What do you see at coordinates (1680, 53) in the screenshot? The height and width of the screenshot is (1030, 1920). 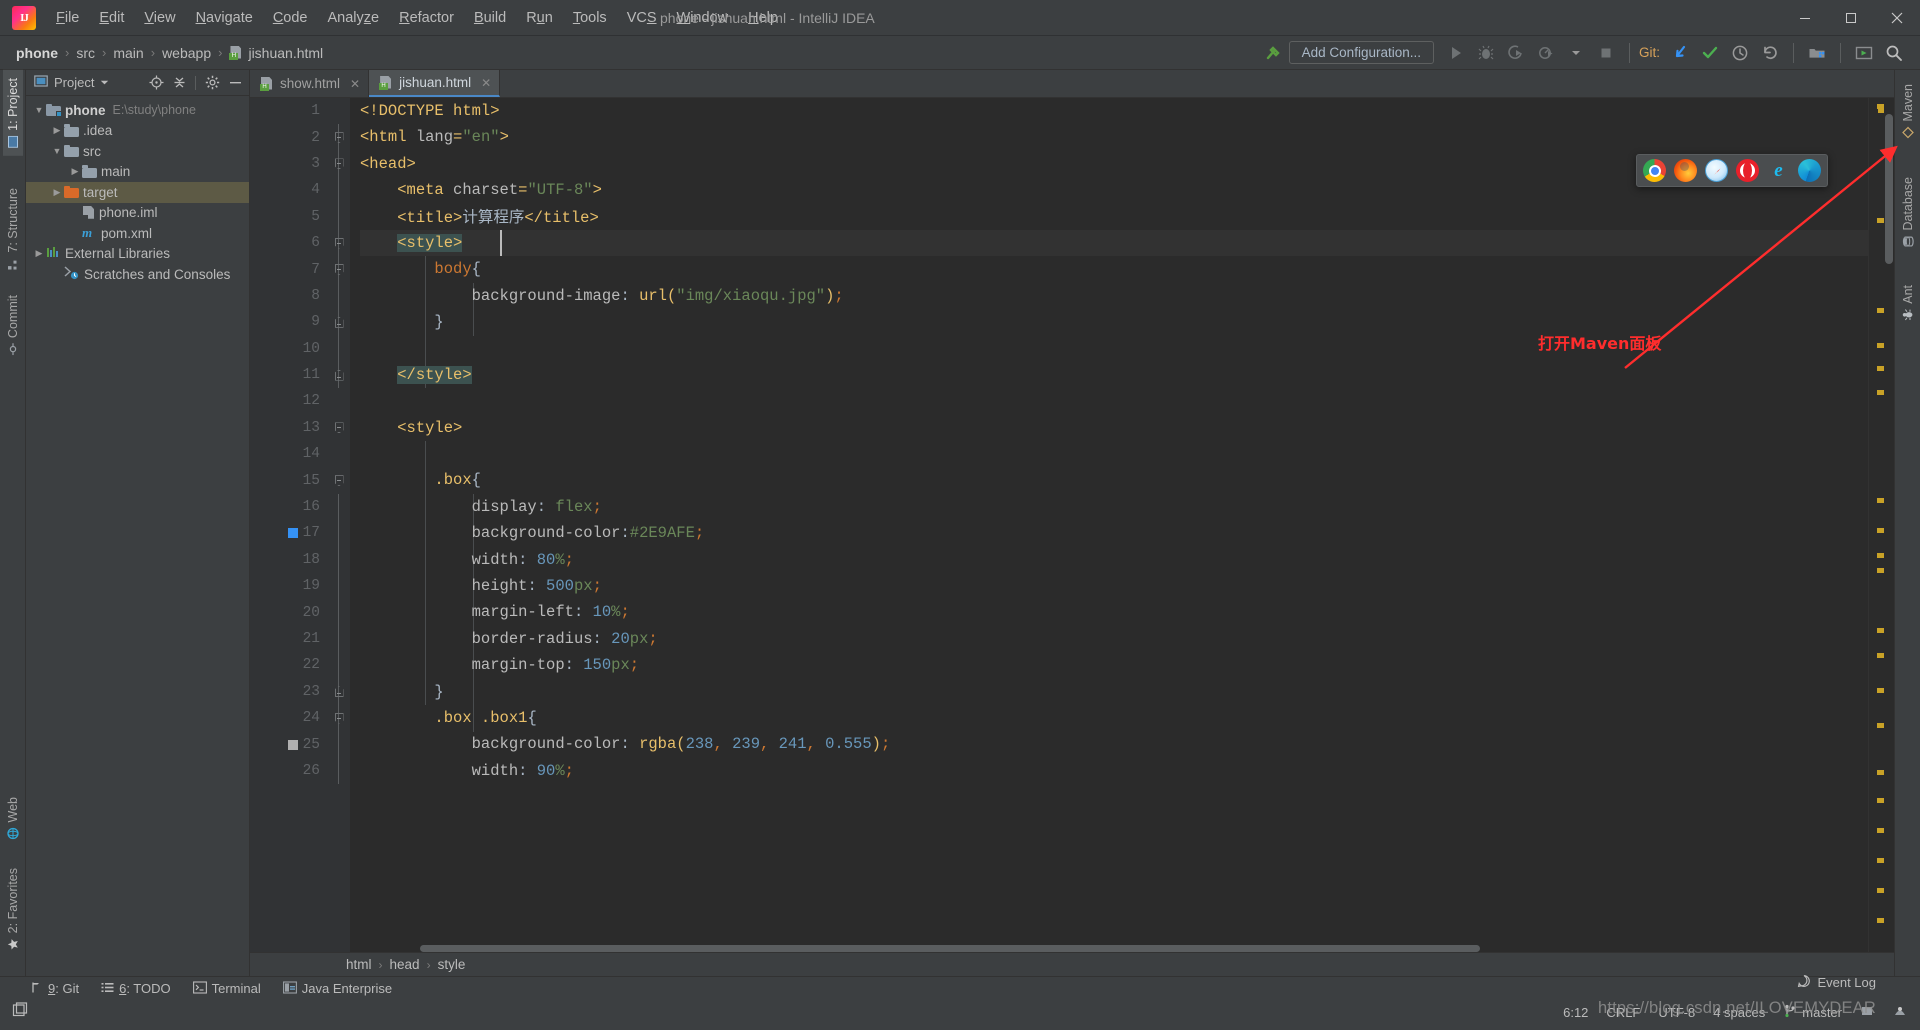 I see `git-update-project-icon` at bounding box center [1680, 53].